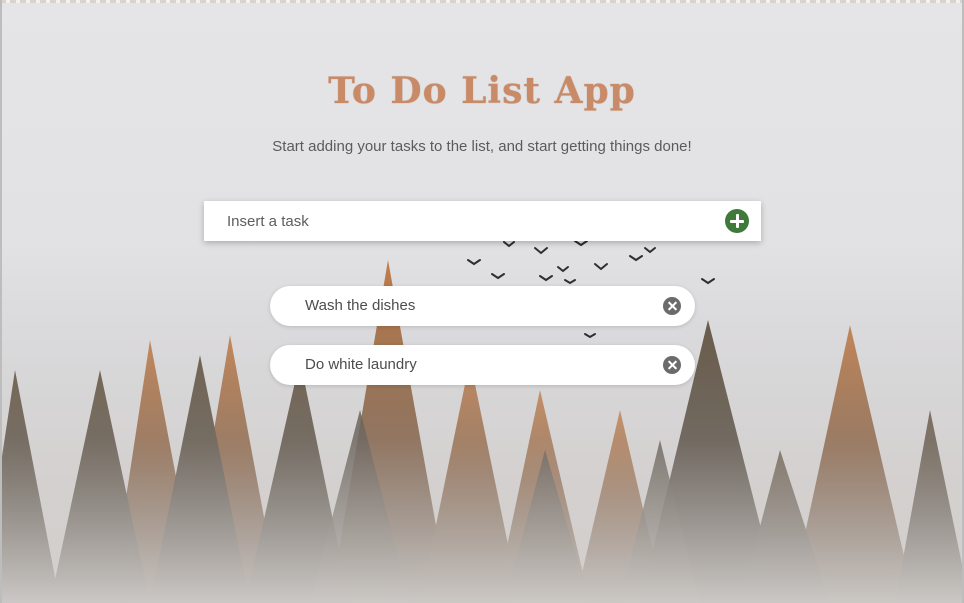 The width and height of the screenshot is (964, 603). I want to click on task-list: Wash the dishes Do white laundry, so click(482, 345).